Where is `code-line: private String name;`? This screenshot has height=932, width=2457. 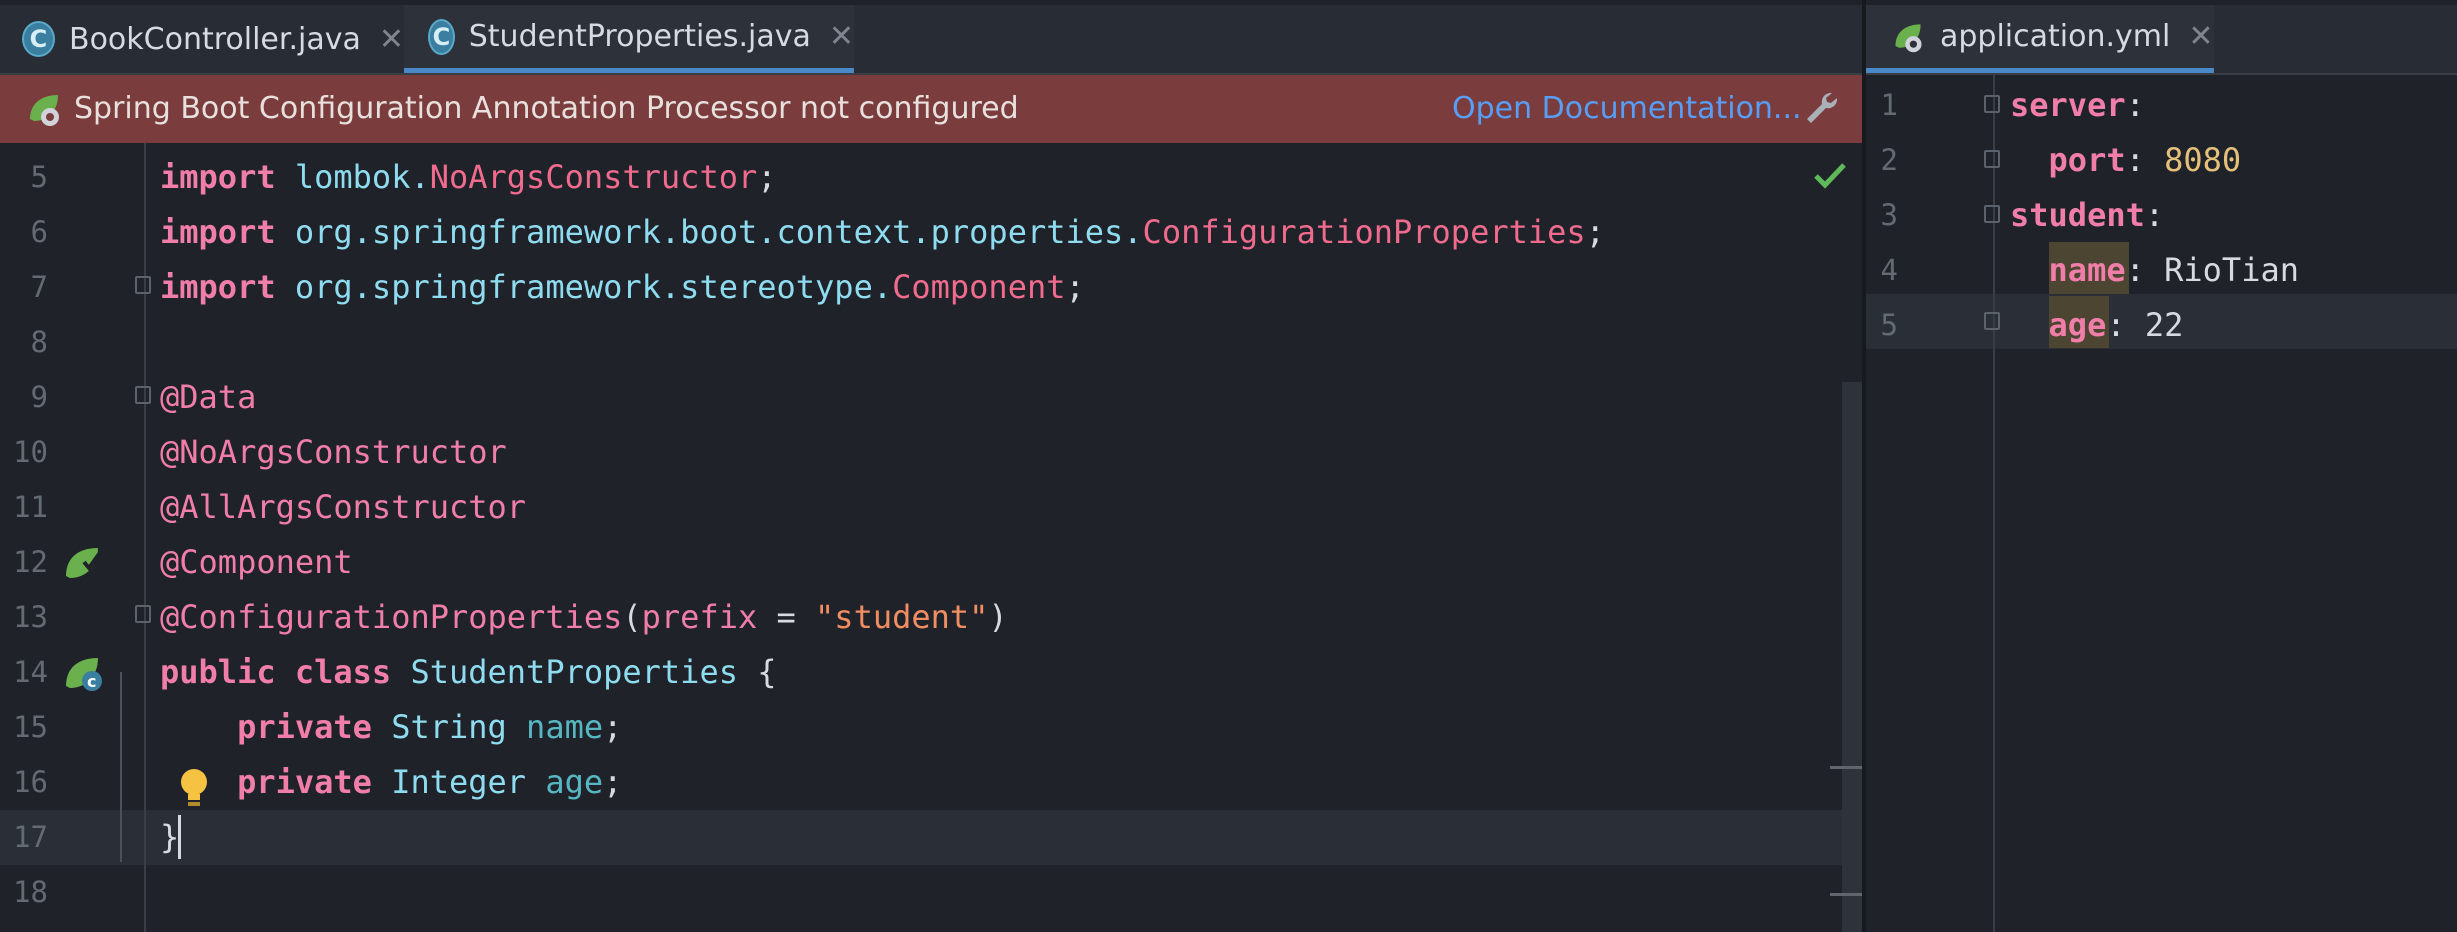 code-line: private String name; is located at coordinates (391, 727).